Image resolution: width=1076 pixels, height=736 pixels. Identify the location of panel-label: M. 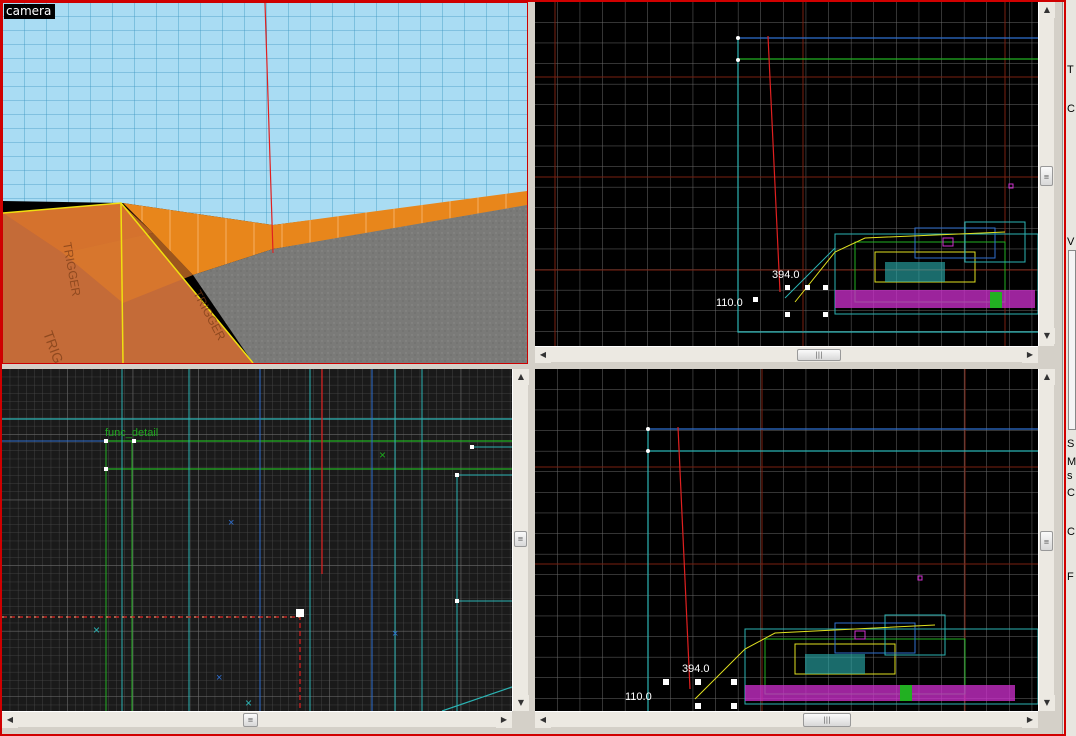
(1071, 462).